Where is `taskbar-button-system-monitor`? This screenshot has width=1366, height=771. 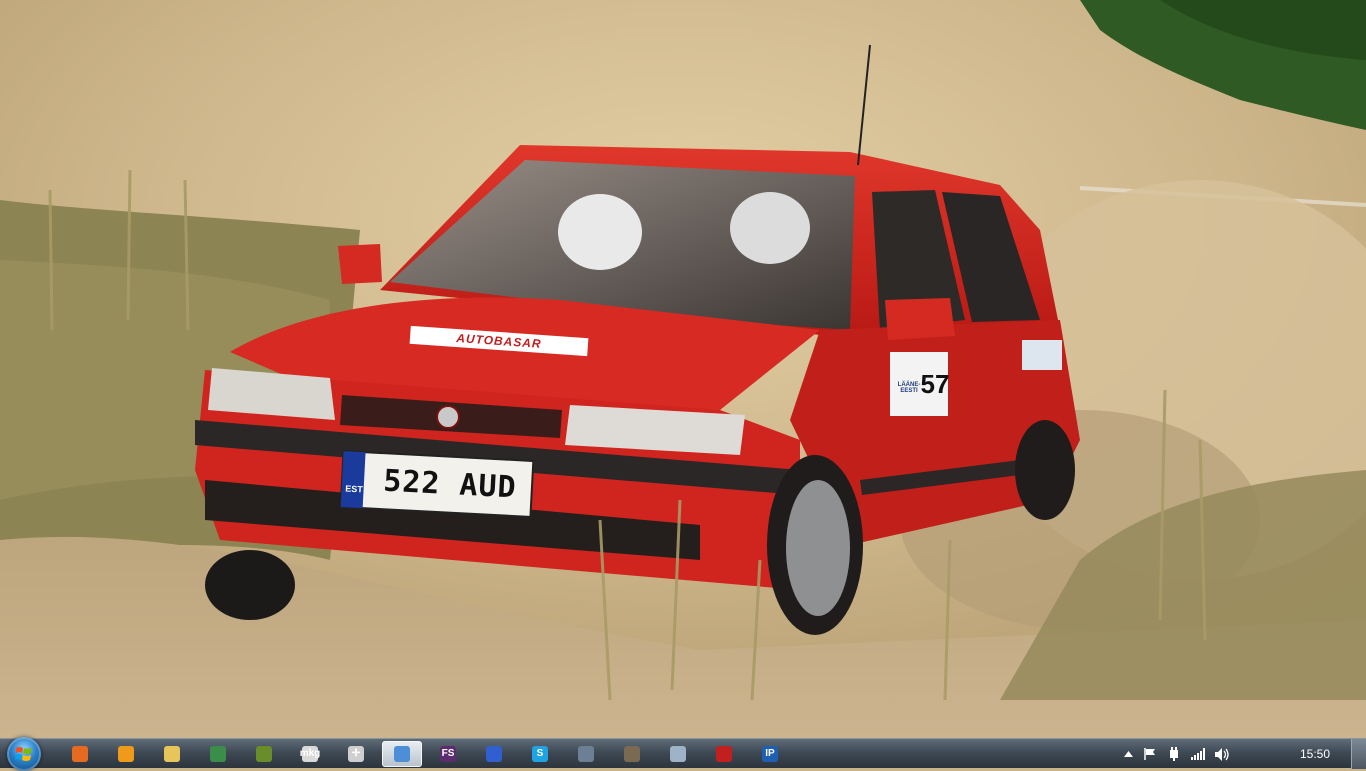
taskbar-button-system-monitor is located at coordinates (218, 754).